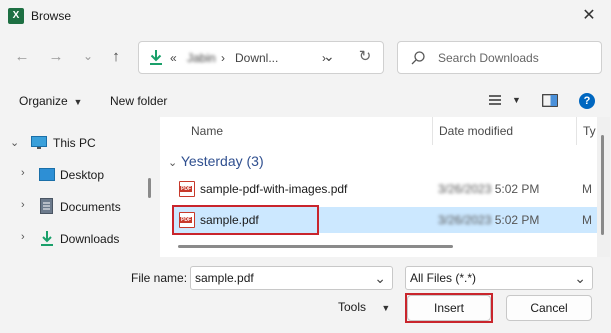  I want to click on path-overflow: «, so click(173, 58).